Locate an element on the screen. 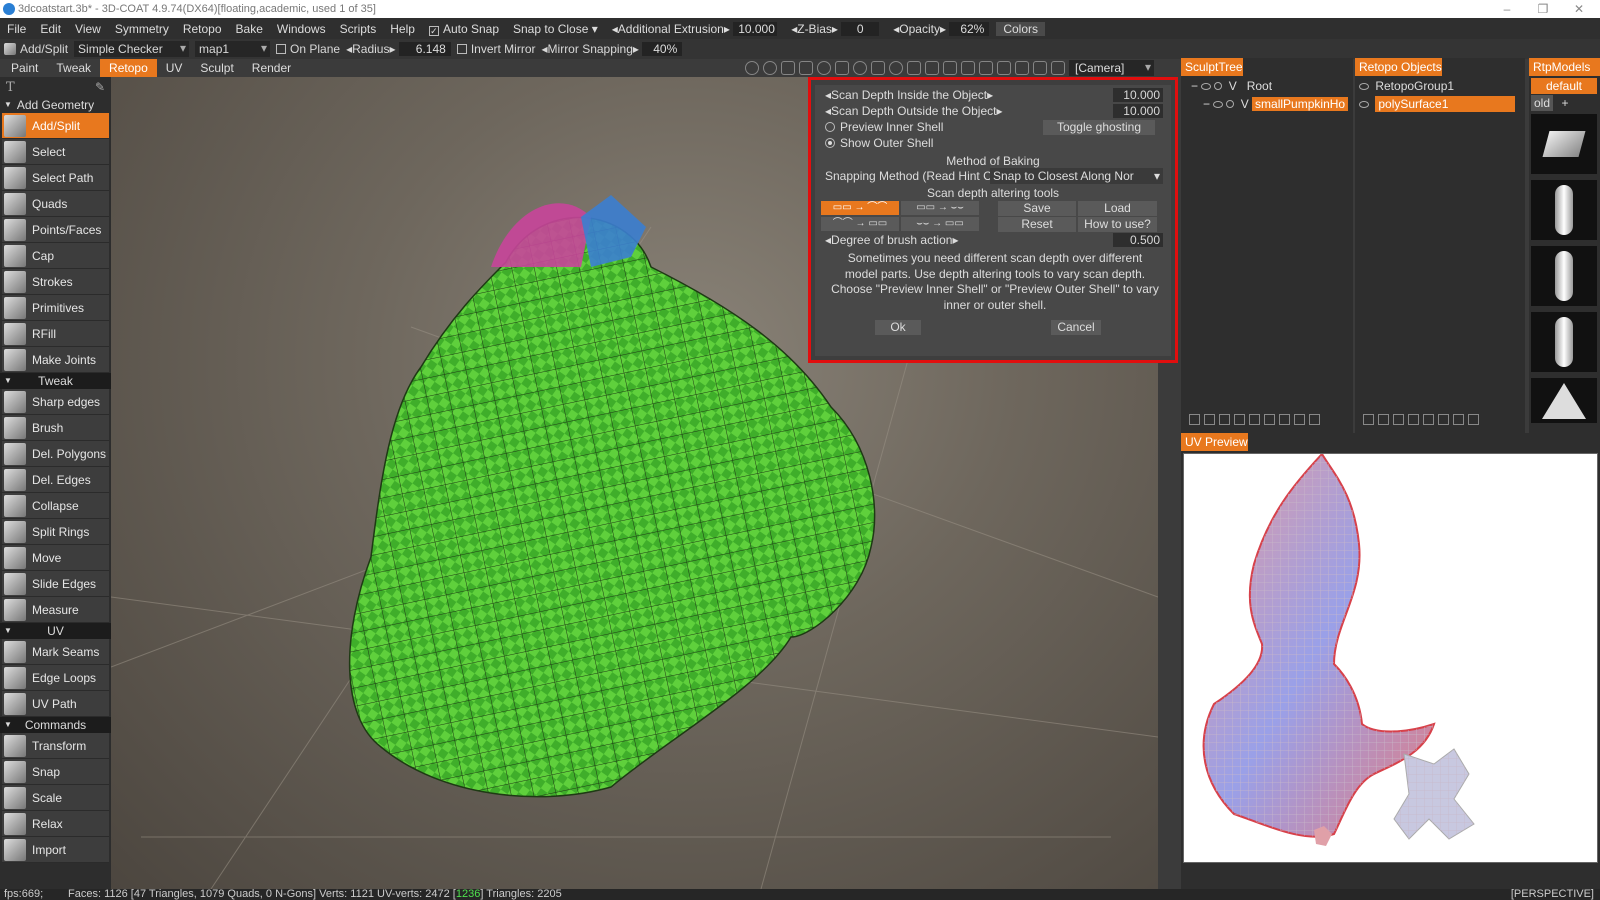  radio-outer is located at coordinates (830, 143).